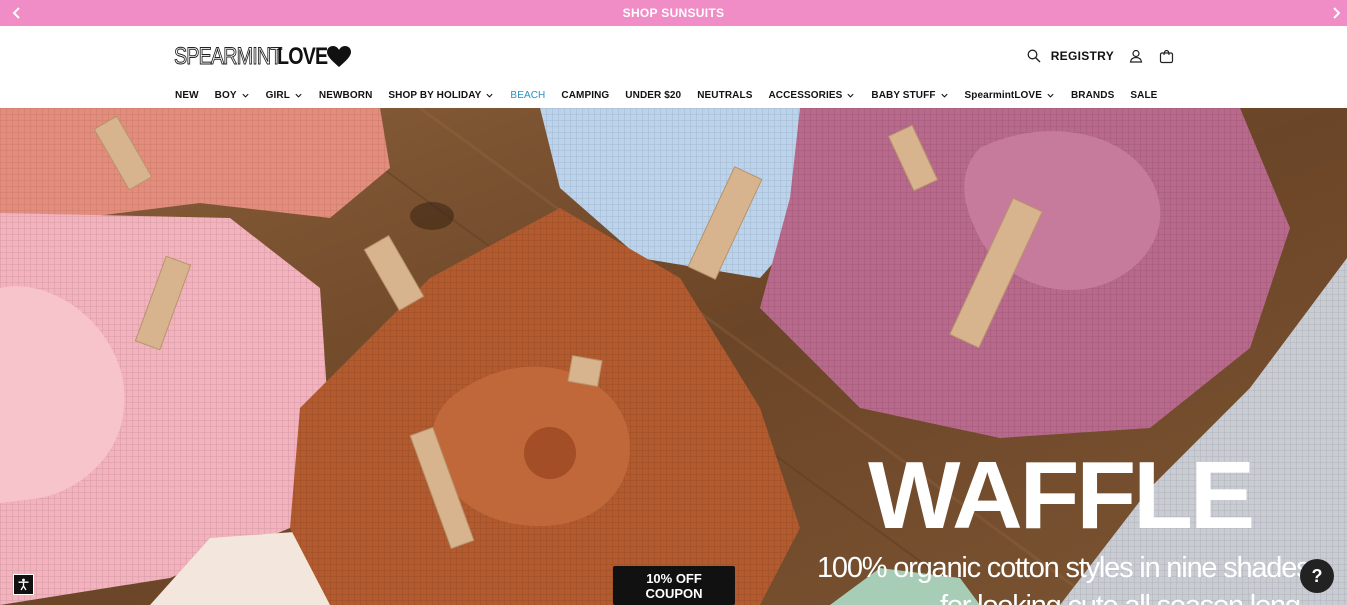 The image size is (1347, 605). I want to click on site-logo: SPEARMINT LOVE, so click(263, 57).